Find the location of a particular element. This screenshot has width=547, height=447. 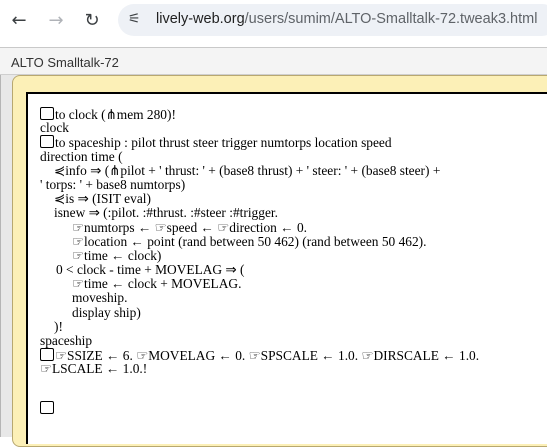

code-line: ☞LSCALE ← 1.0.! is located at coordinates (94, 369).